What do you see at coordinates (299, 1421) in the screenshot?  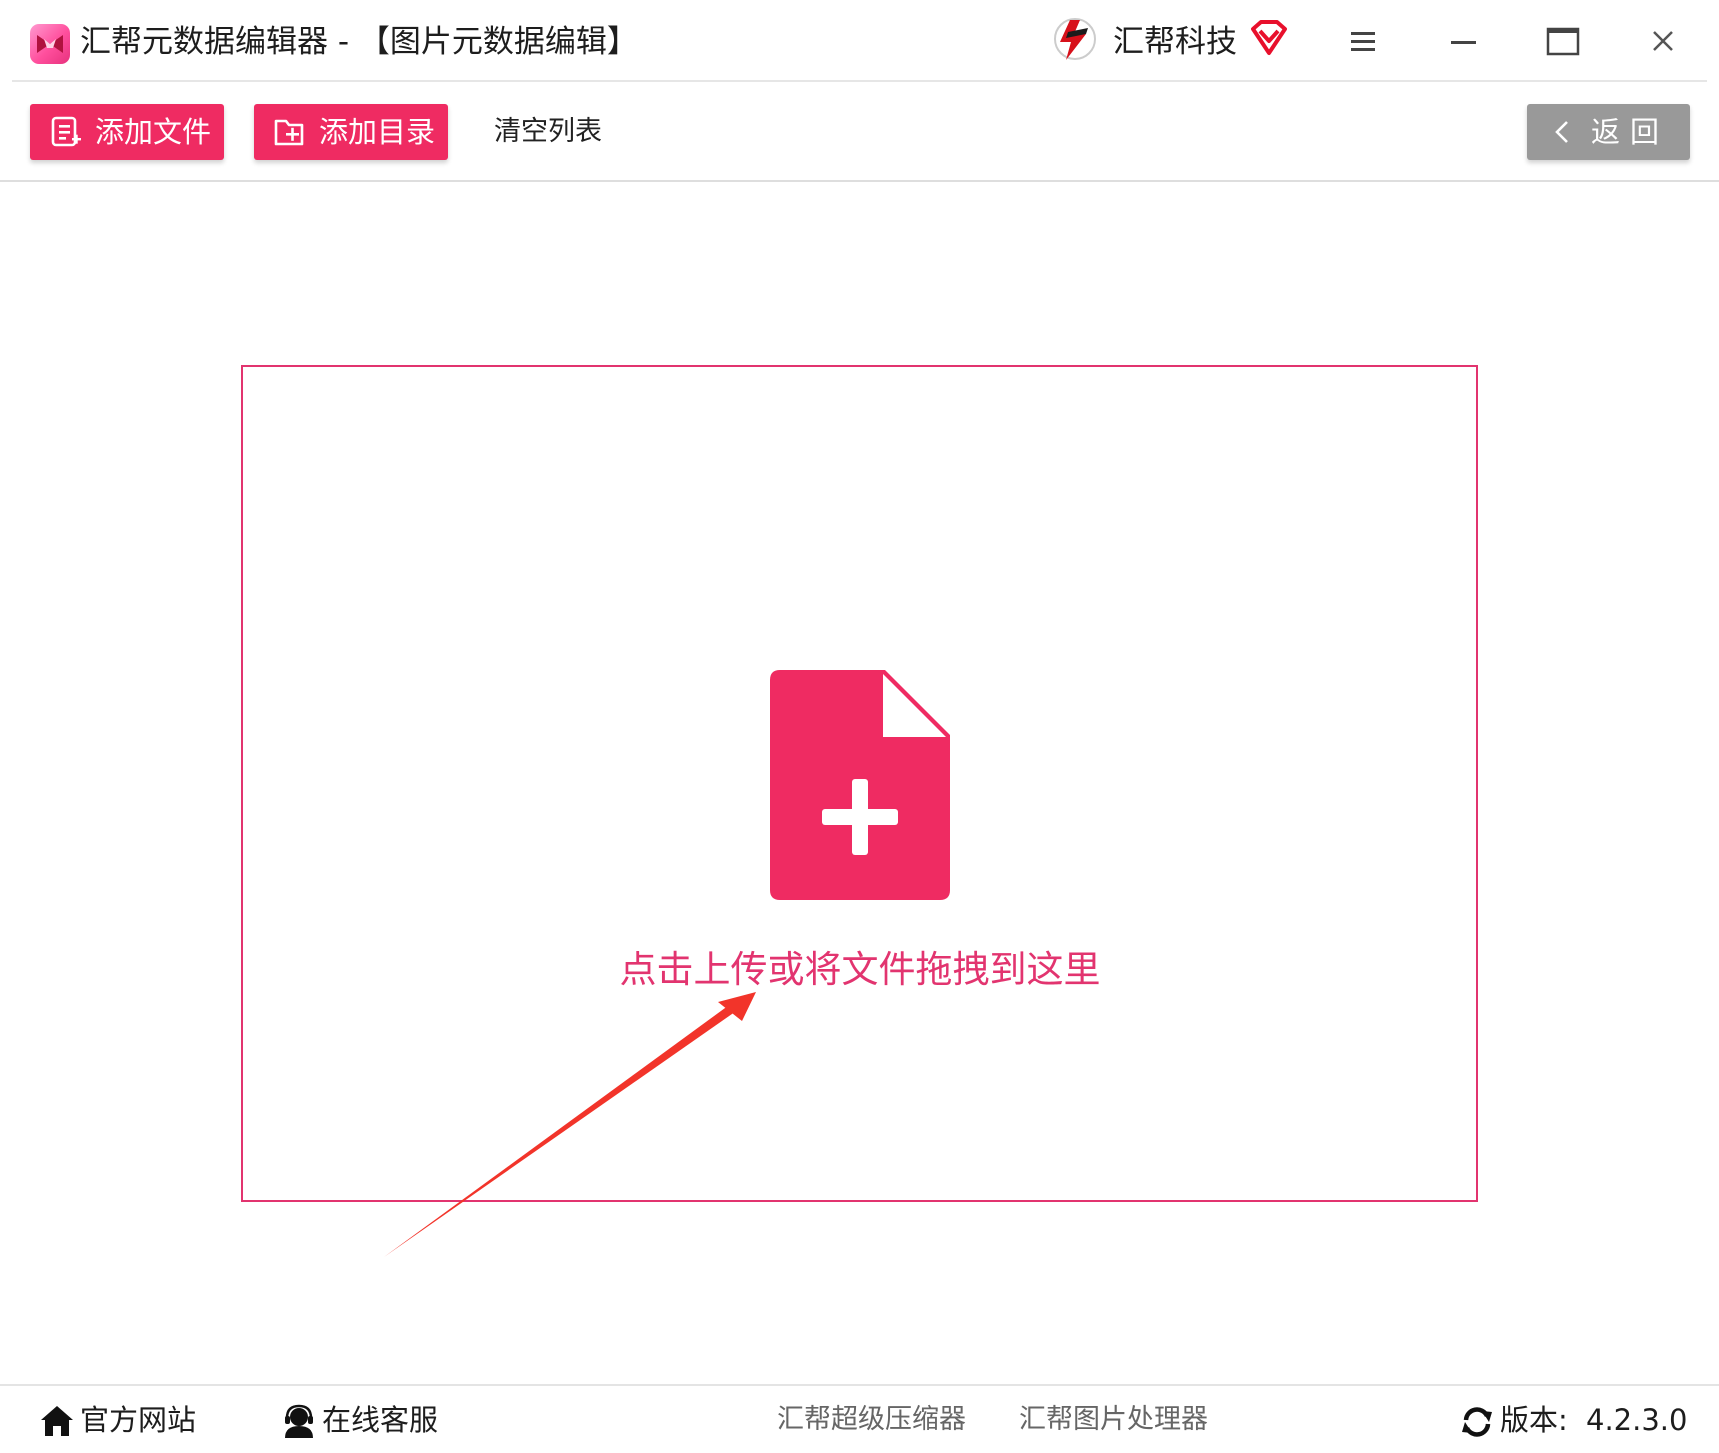 I see `customer-service-icon` at bounding box center [299, 1421].